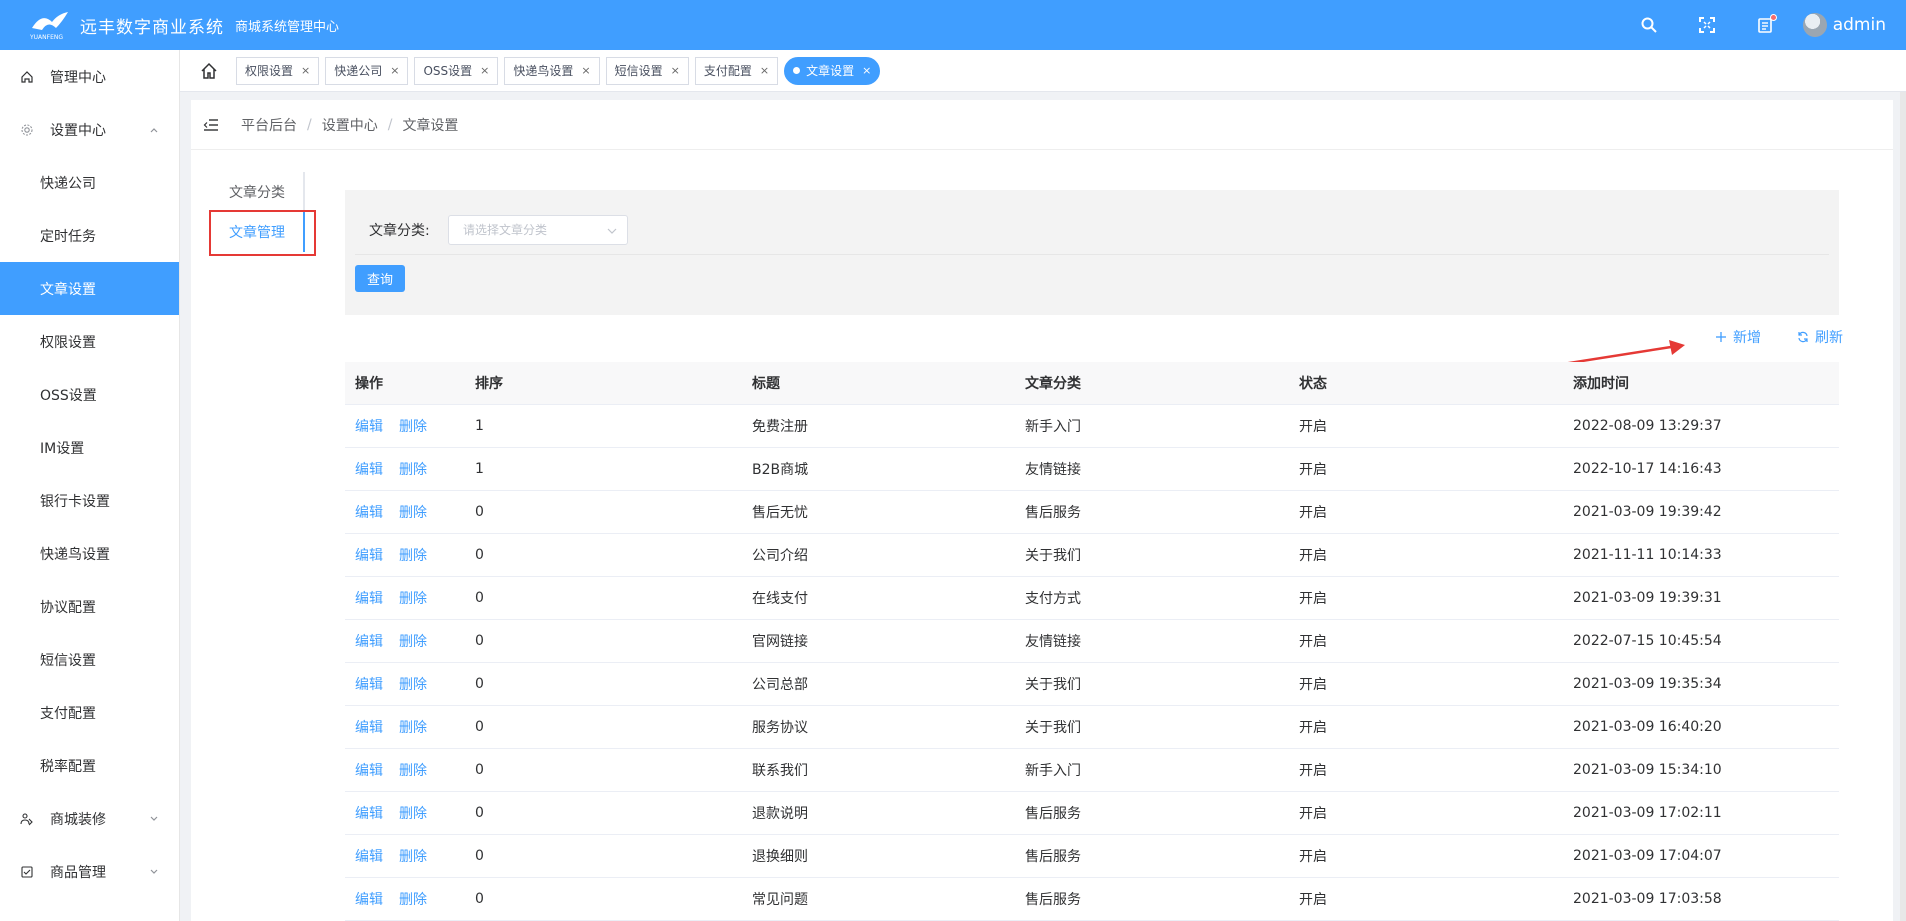 This screenshot has height=921, width=1906. What do you see at coordinates (209, 71) in the screenshot?
I see `home-tab-icon` at bounding box center [209, 71].